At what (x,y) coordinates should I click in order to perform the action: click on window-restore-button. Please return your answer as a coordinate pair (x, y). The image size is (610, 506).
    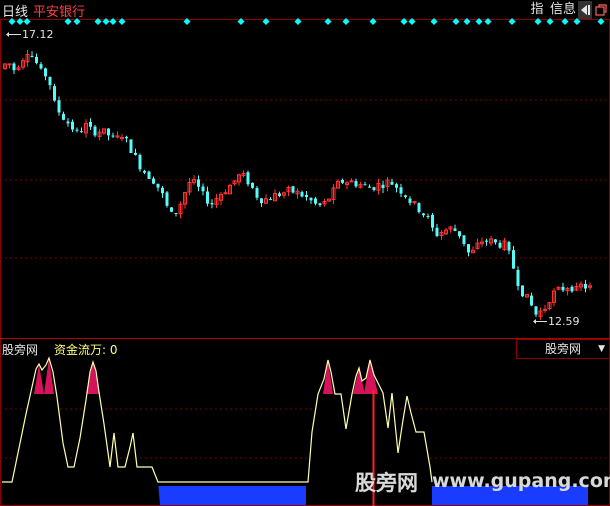
    Looking at the image, I should click on (601, 10).